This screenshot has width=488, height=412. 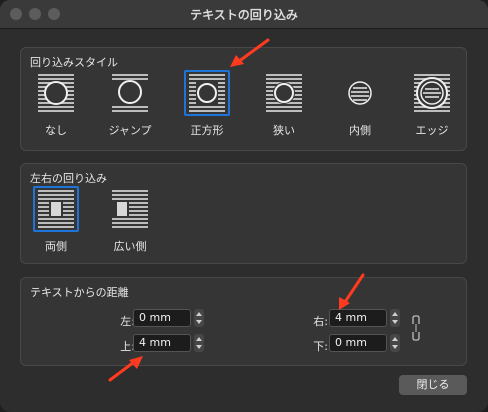 What do you see at coordinates (74, 62) in the screenshot?
I see `wrap-style-label: 回り込みスタイル` at bounding box center [74, 62].